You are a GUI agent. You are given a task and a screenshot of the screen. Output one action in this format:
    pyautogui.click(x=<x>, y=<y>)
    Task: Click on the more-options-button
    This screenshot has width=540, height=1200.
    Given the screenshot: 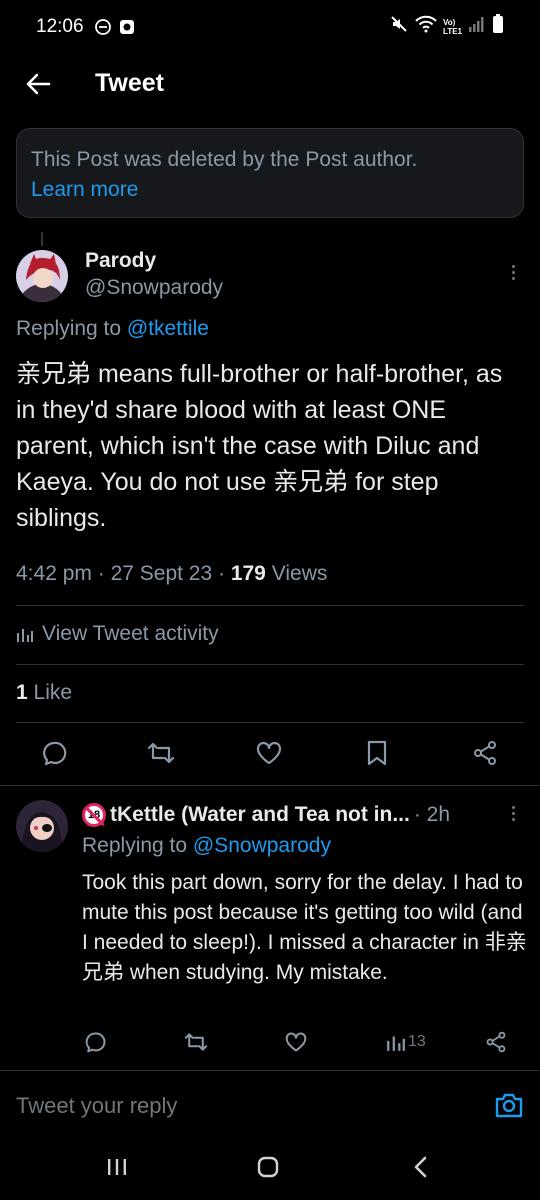 What is the action you would take?
    pyautogui.click(x=513, y=272)
    